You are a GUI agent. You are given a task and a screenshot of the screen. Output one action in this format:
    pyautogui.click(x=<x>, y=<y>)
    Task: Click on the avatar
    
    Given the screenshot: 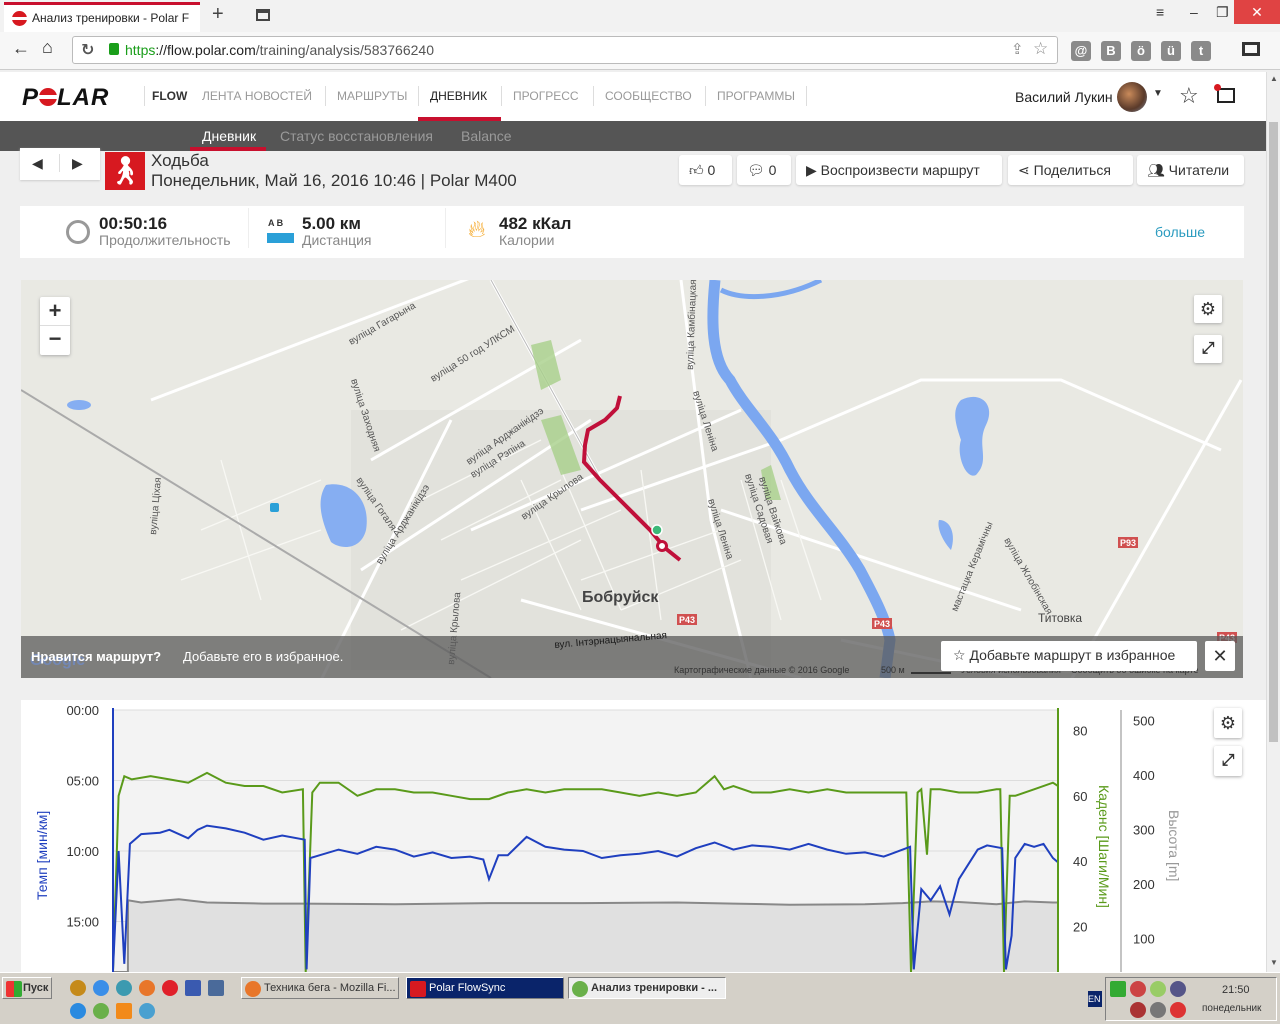 What is the action you would take?
    pyautogui.click(x=1132, y=97)
    